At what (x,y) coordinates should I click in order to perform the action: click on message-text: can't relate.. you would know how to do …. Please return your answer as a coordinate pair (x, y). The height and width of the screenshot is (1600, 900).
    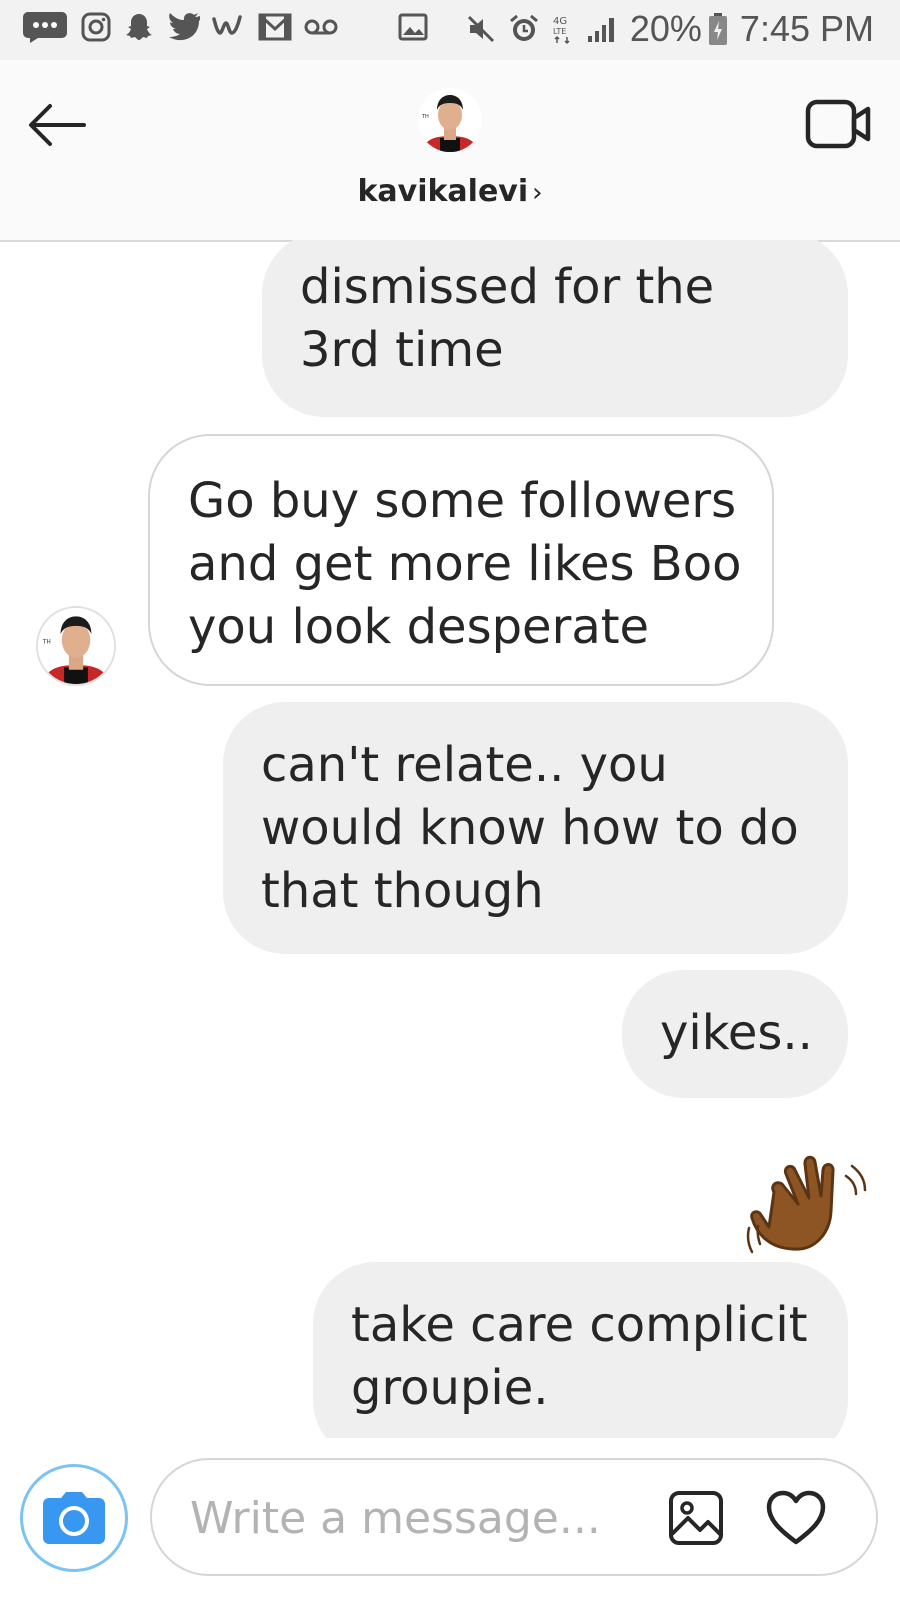
    Looking at the image, I should click on (530, 828).